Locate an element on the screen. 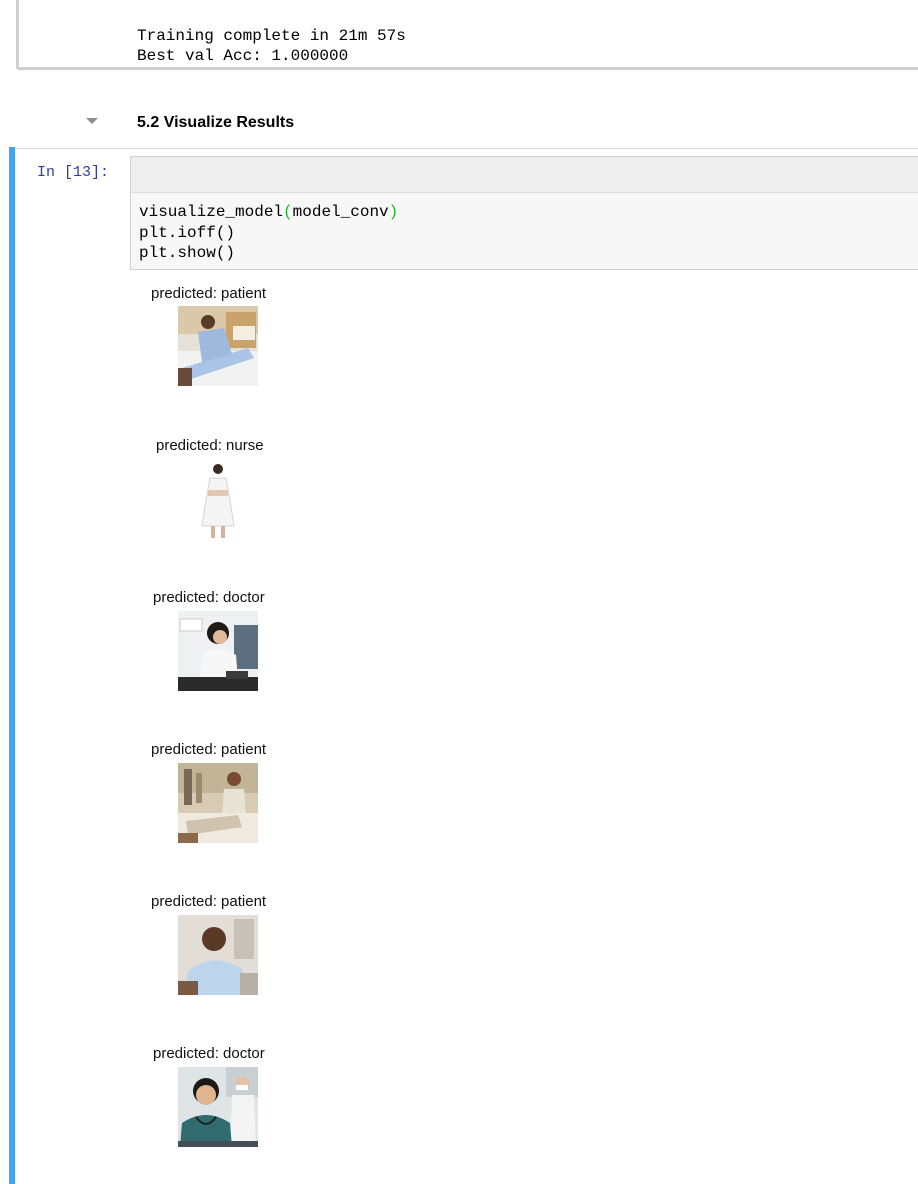  collapse-caret-icon is located at coordinates (92, 121).